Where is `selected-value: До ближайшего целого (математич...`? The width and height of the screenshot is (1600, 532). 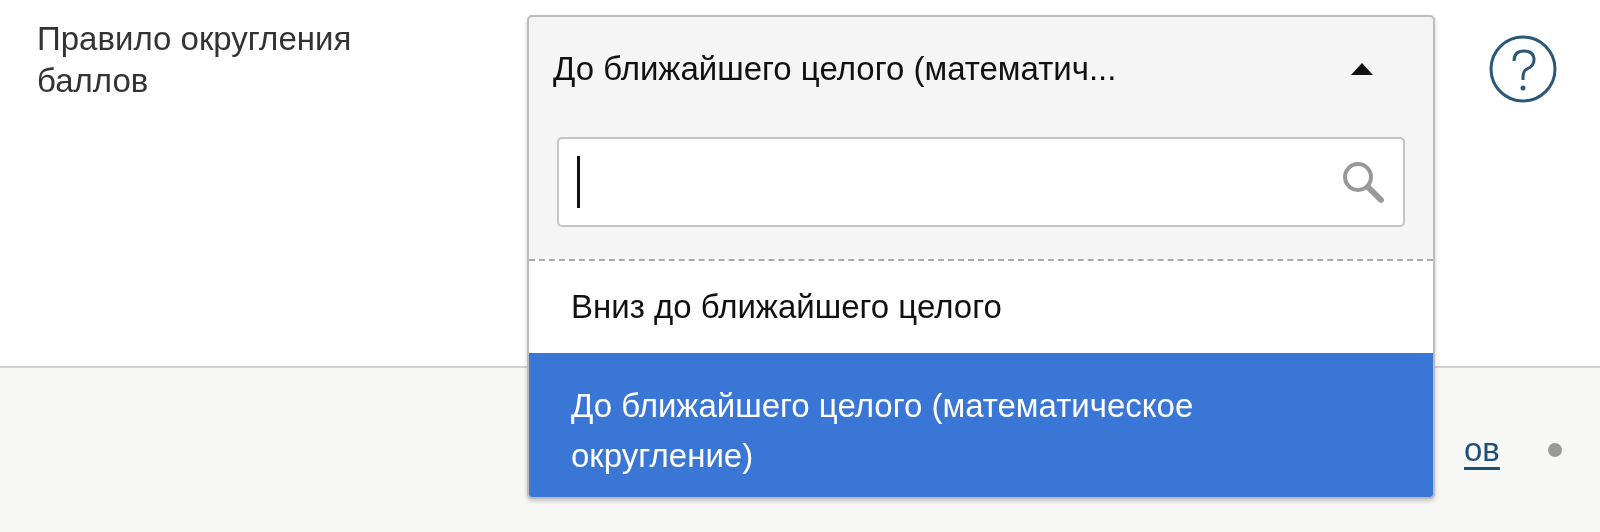 selected-value: До ближайшего целого (математич... is located at coordinates (835, 69).